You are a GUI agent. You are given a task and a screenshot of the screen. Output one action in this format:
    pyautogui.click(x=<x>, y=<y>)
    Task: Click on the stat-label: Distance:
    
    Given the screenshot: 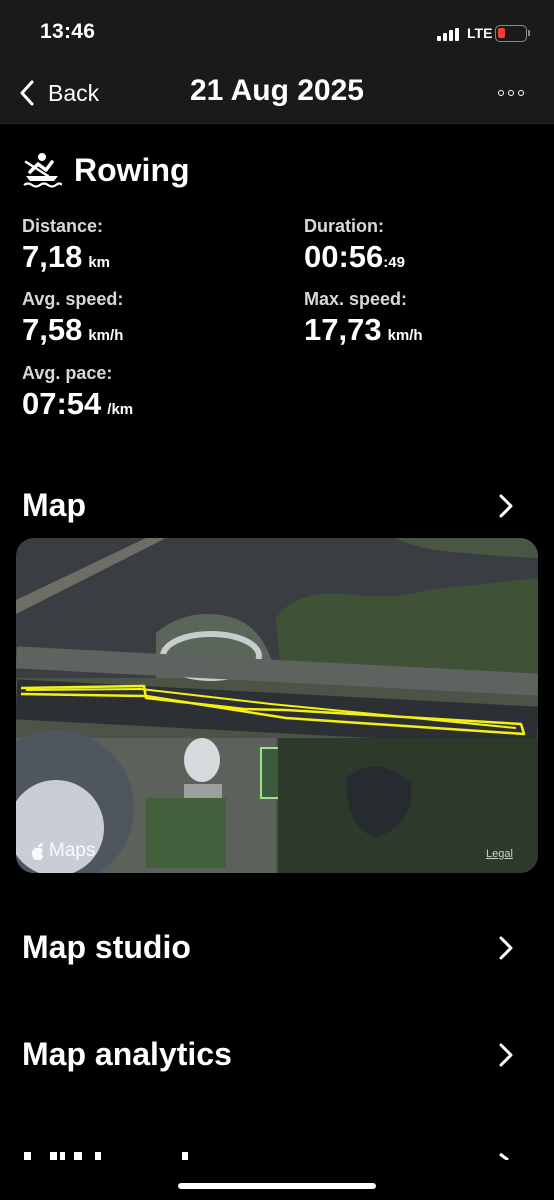 What is the action you would take?
    pyautogui.click(x=63, y=226)
    